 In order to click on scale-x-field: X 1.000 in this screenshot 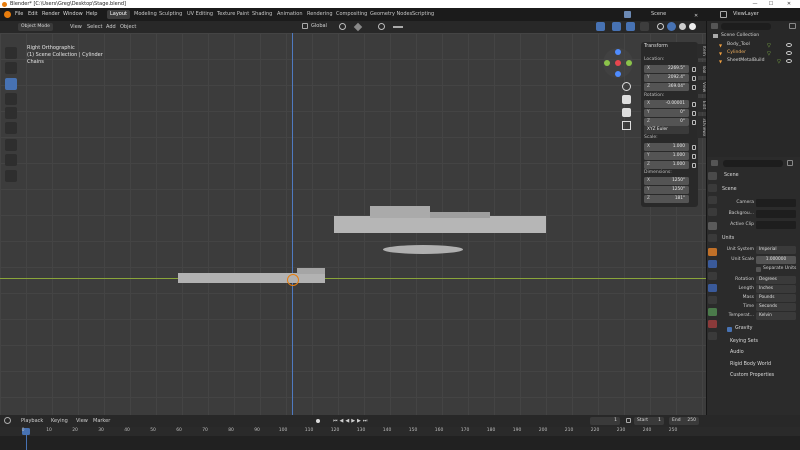, I will do `click(666, 147)`.